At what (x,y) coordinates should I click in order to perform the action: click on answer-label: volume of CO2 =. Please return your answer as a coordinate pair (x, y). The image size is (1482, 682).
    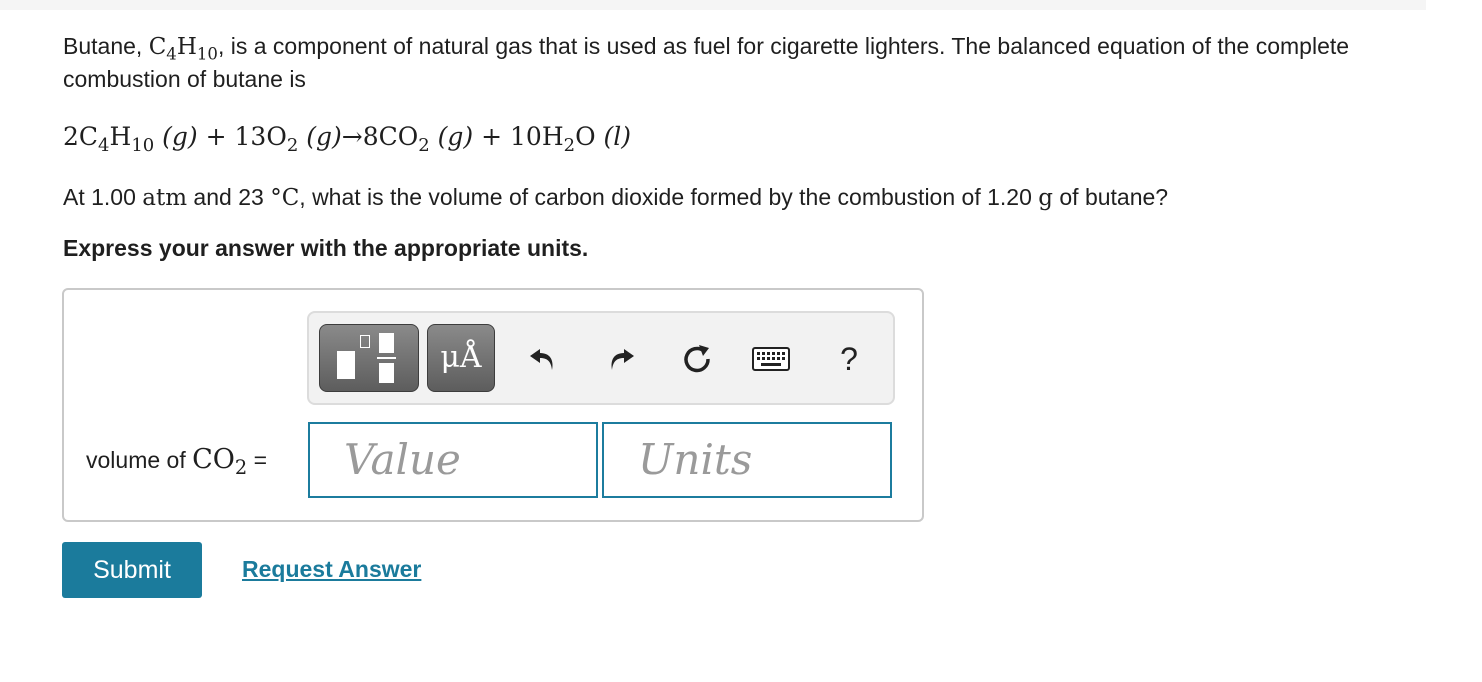
    Looking at the image, I should click on (176, 460).